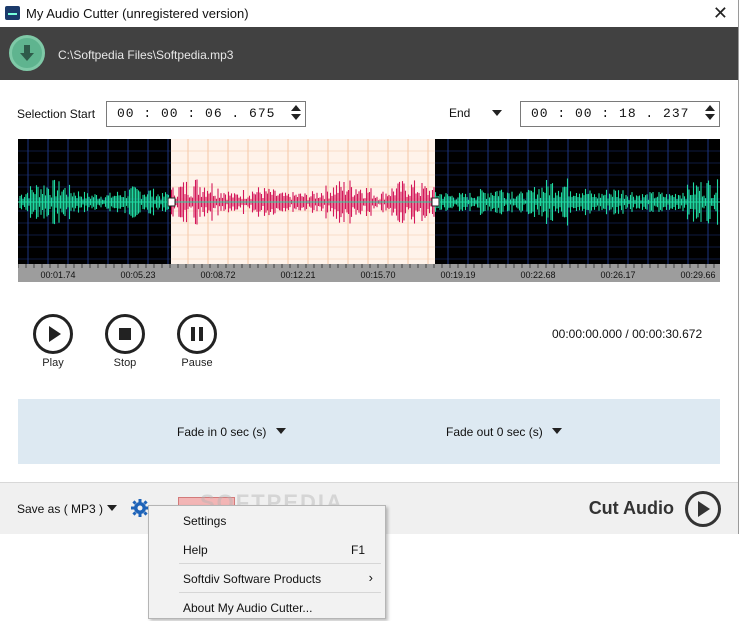  Describe the element at coordinates (137, 275) in the screenshot. I see `timeline-label: 00:05.23` at that location.